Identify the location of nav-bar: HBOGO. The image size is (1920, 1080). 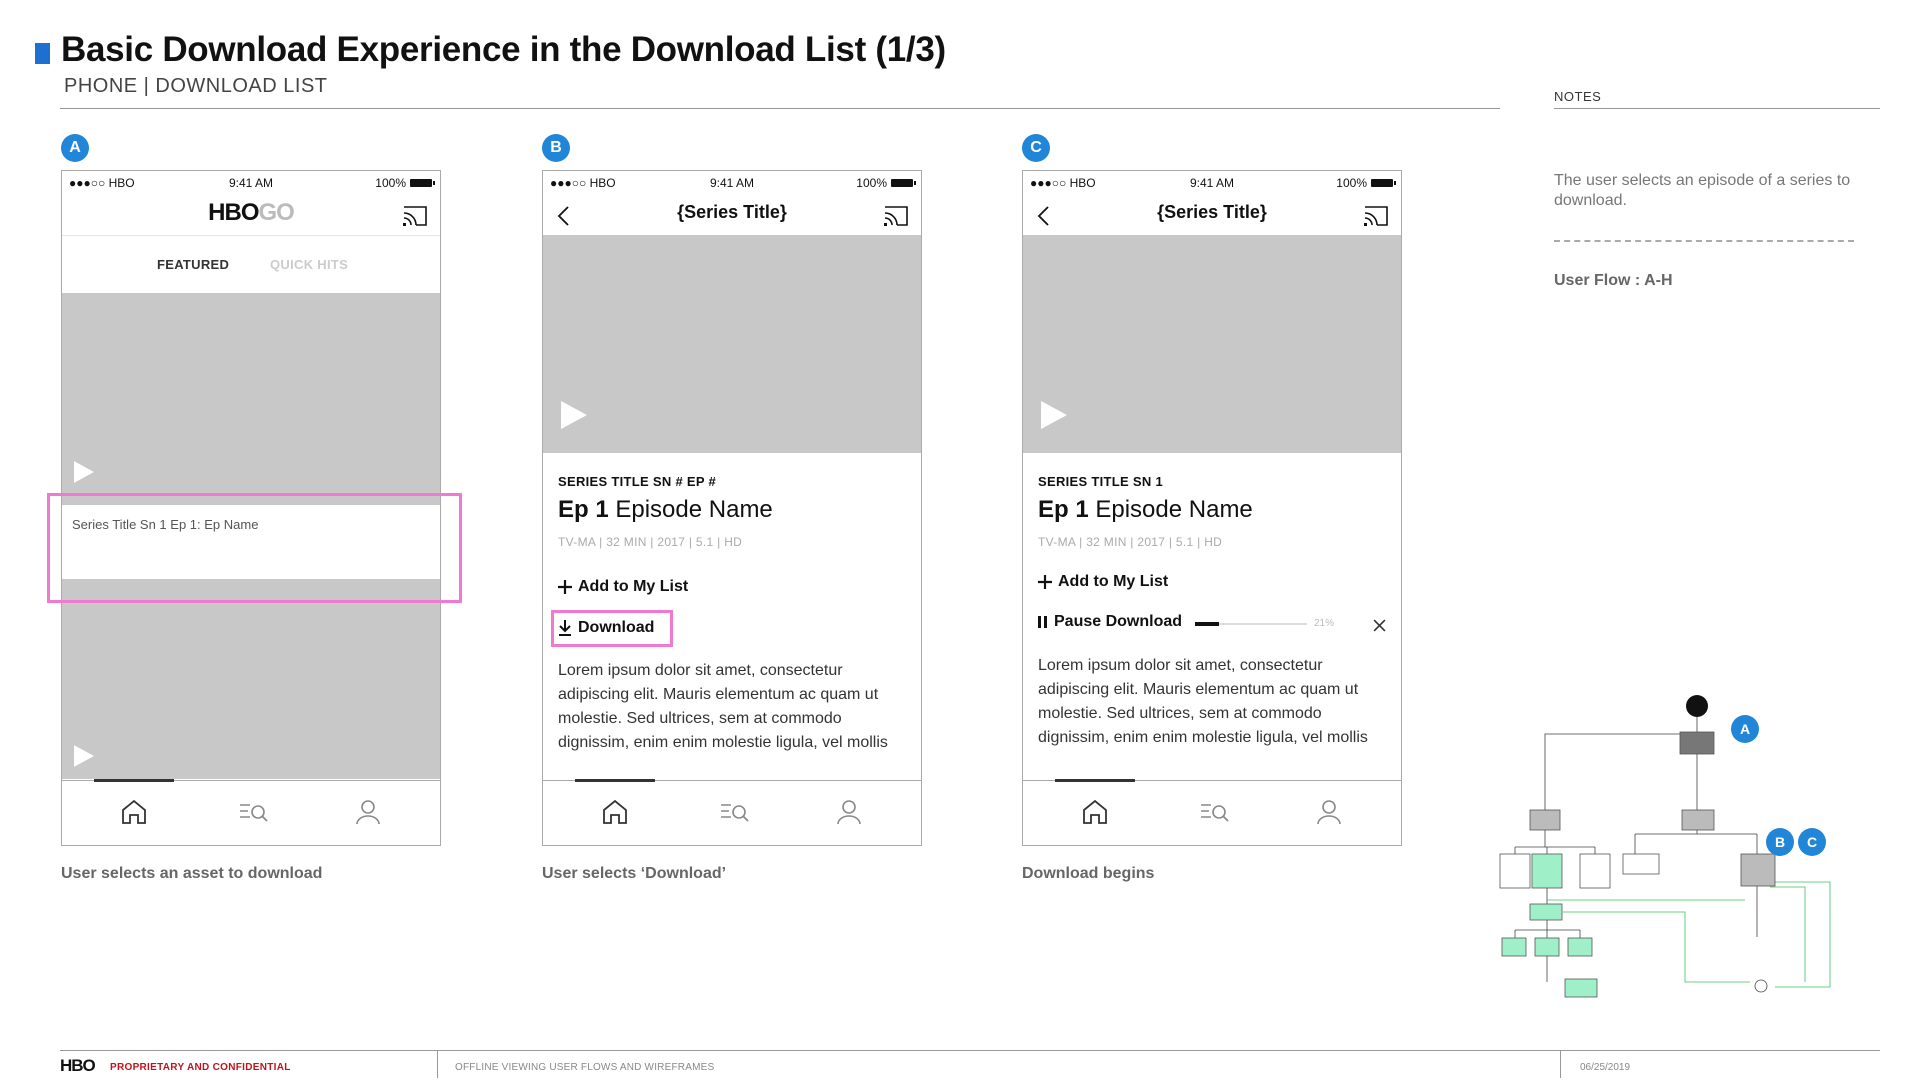
(251, 214).